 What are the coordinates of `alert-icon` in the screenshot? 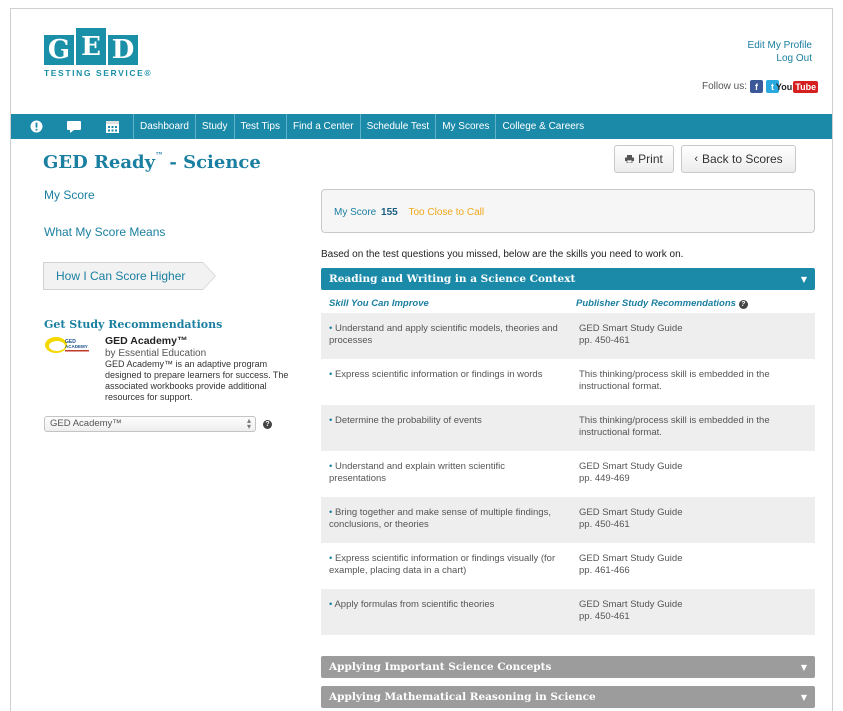 It's located at (36, 126).